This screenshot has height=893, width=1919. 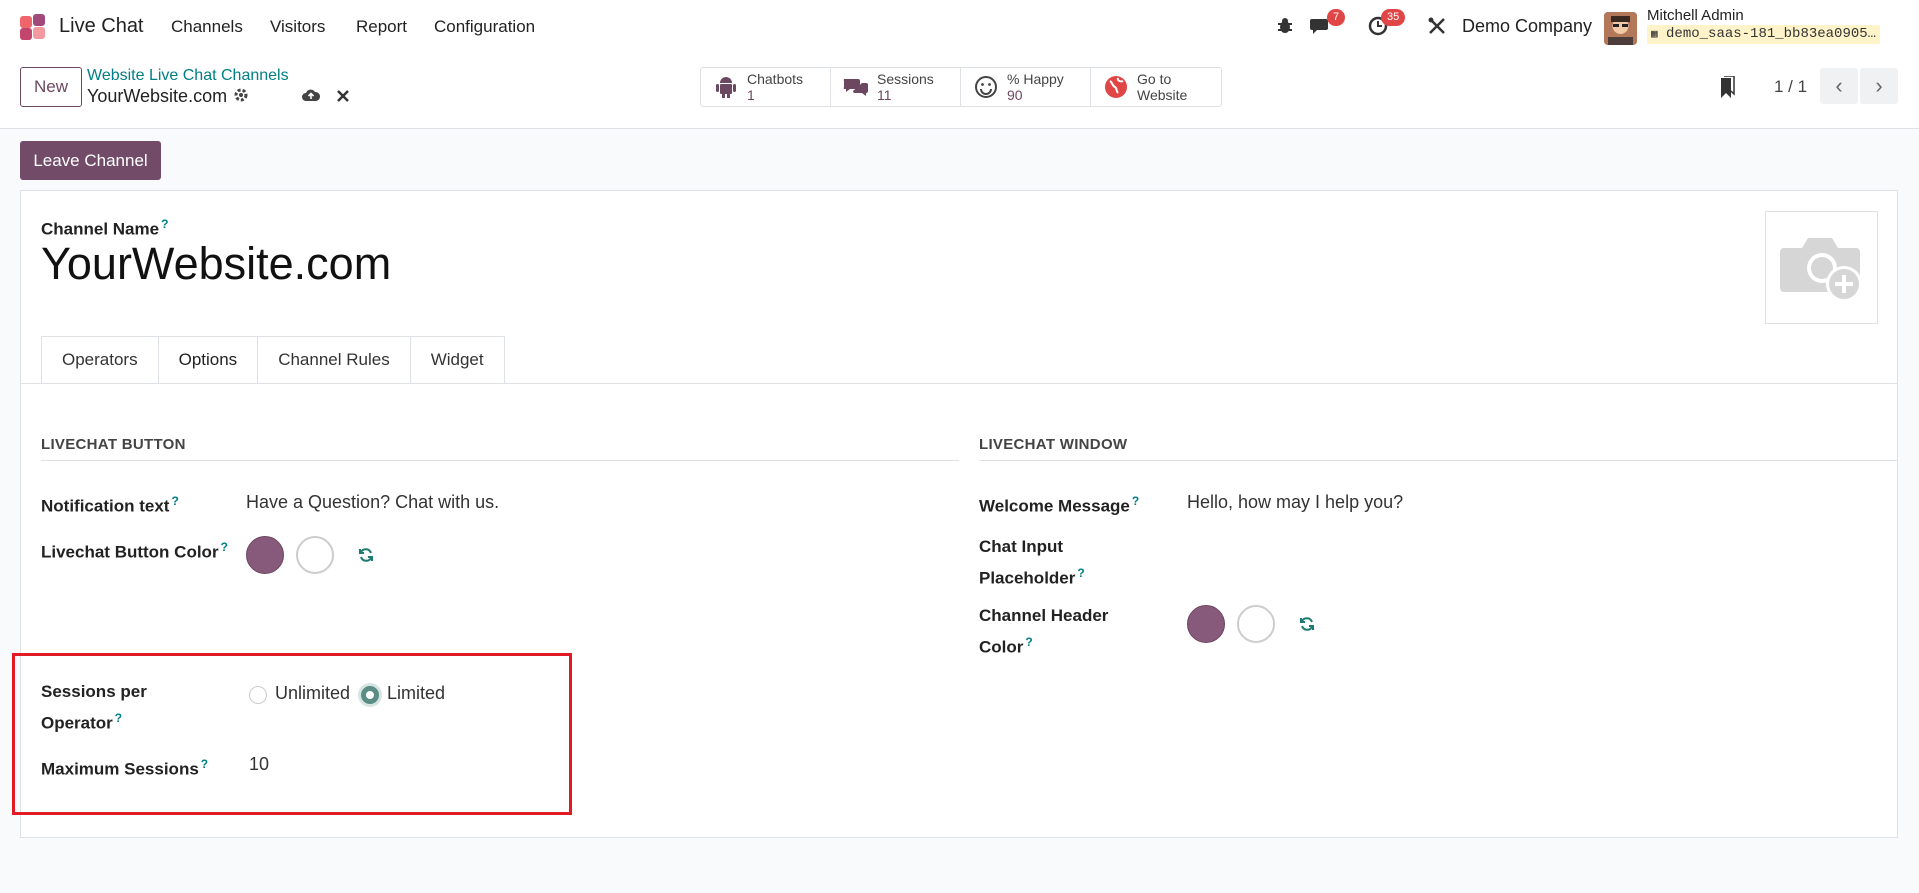 I want to click on app-name: Live Chat, so click(x=101, y=26).